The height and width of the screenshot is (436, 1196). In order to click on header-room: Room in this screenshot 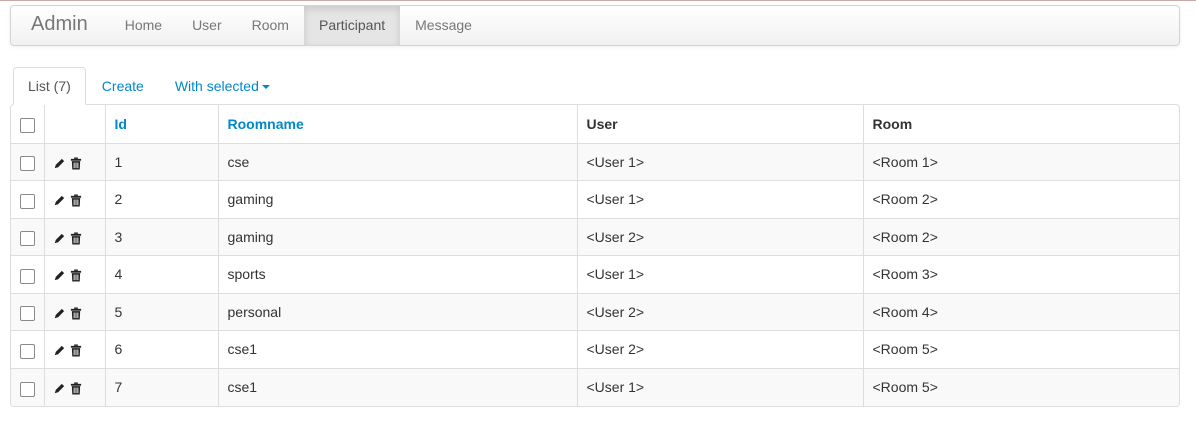, I will do `click(1020, 124)`.